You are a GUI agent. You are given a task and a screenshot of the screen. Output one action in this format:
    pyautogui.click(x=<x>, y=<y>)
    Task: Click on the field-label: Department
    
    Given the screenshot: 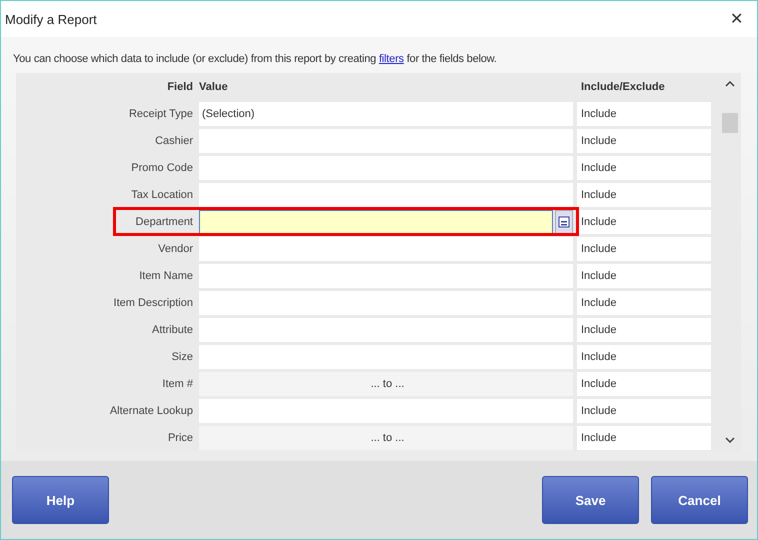 What is the action you would take?
    pyautogui.click(x=164, y=222)
    